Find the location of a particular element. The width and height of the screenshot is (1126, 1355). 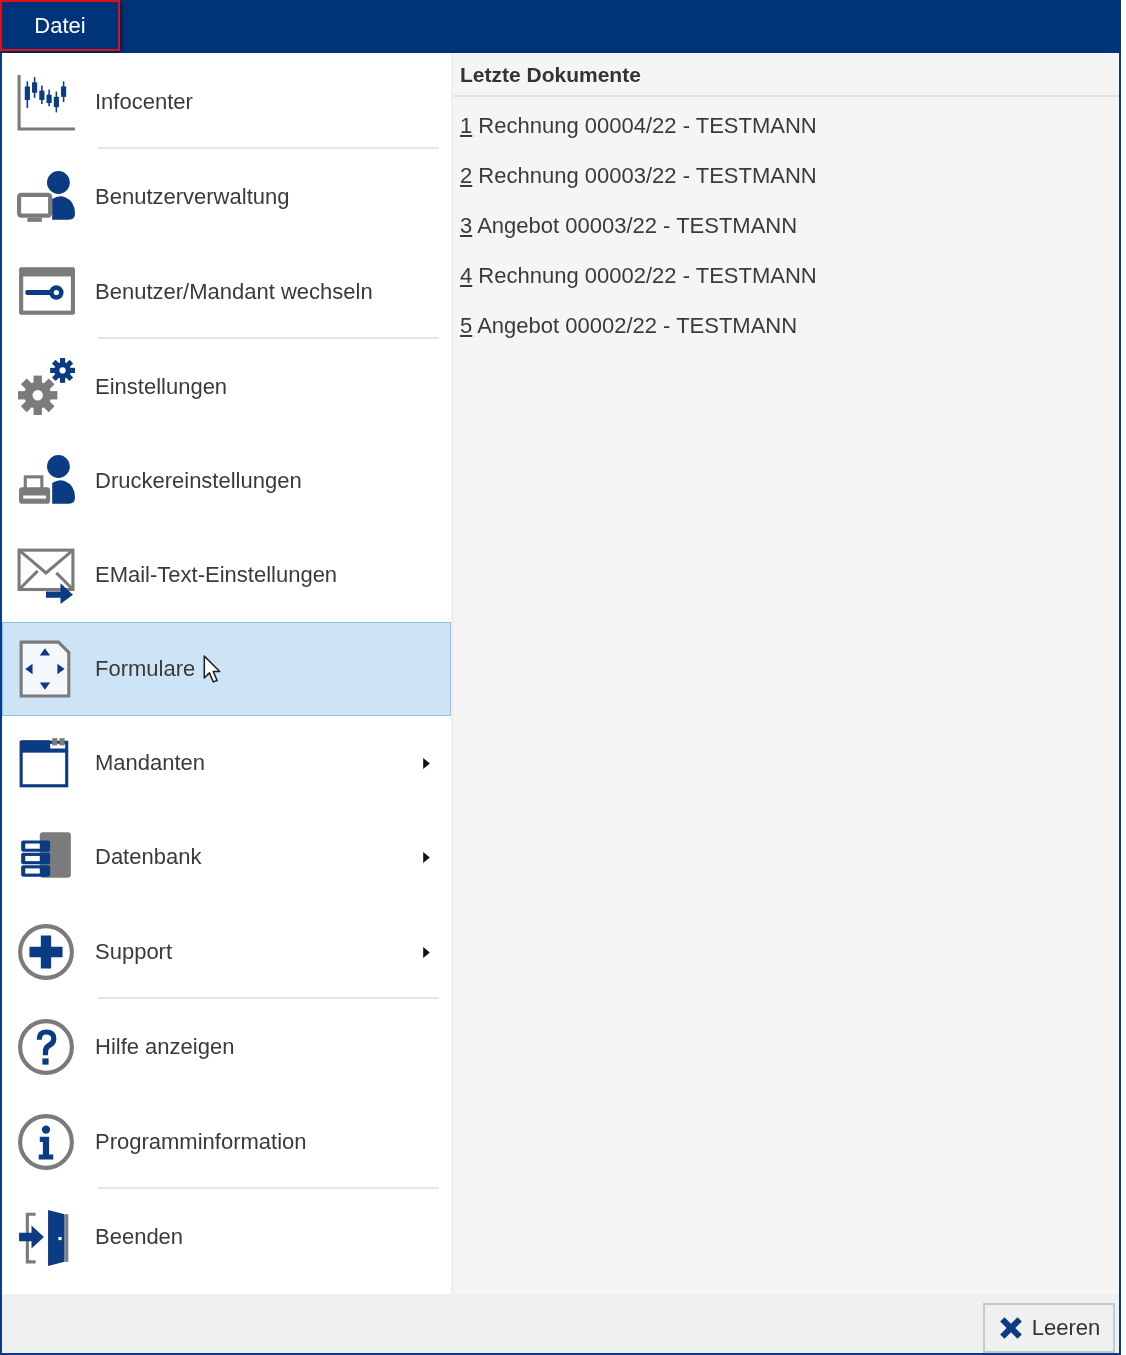

recent-document-item: 4 Rechnung 00002/22 - TESTMANN is located at coordinates (786, 276).